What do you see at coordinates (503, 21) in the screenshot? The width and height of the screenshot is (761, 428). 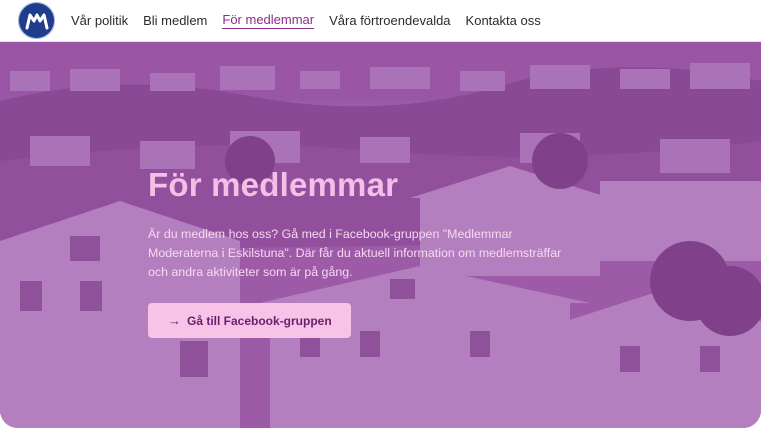 I see `nav-link-kontakta-oss: Kontakta oss` at bounding box center [503, 21].